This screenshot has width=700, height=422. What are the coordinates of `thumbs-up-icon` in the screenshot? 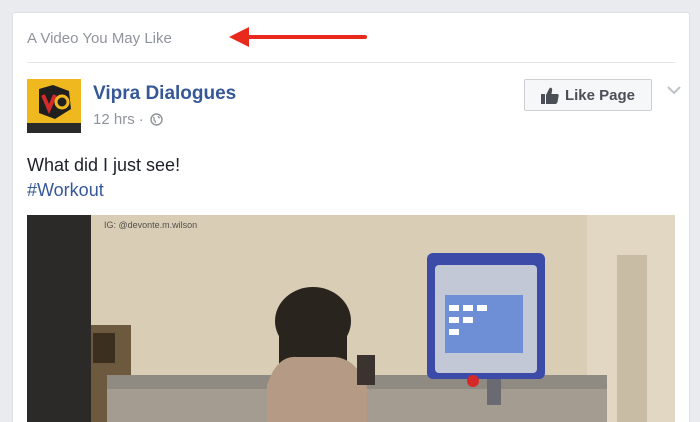 It's located at (549, 95).